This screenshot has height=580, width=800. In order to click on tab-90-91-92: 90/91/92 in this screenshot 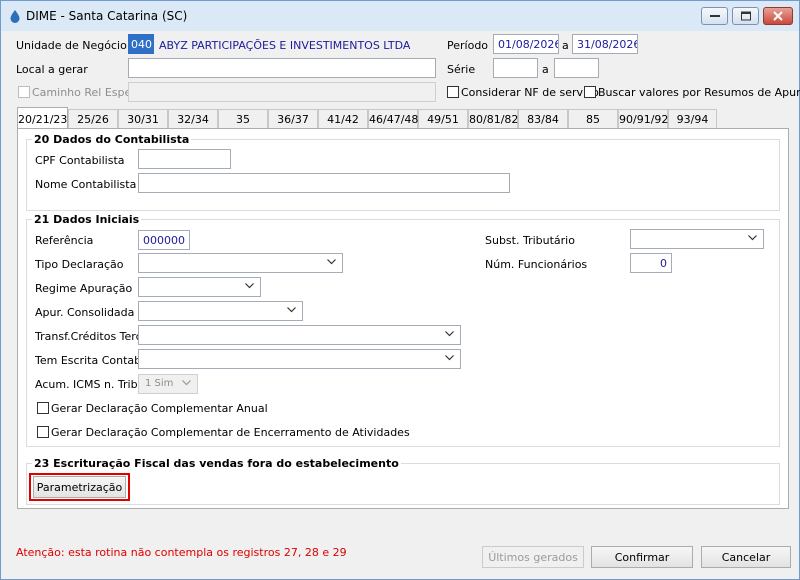, I will do `click(643, 119)`.